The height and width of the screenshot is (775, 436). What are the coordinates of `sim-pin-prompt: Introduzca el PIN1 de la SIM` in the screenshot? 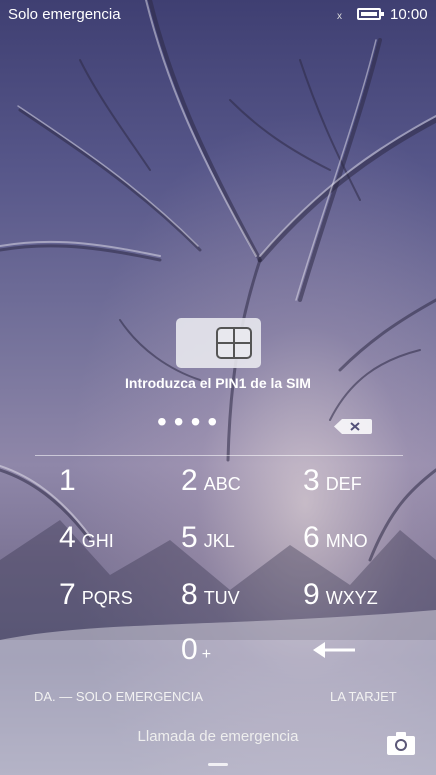 It's located at (218, 383).